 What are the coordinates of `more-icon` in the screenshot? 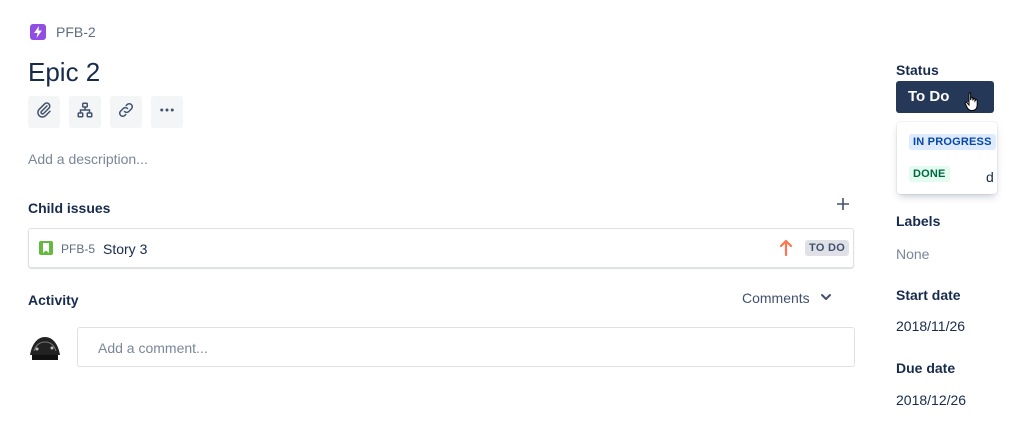 It's located at (167, 112).